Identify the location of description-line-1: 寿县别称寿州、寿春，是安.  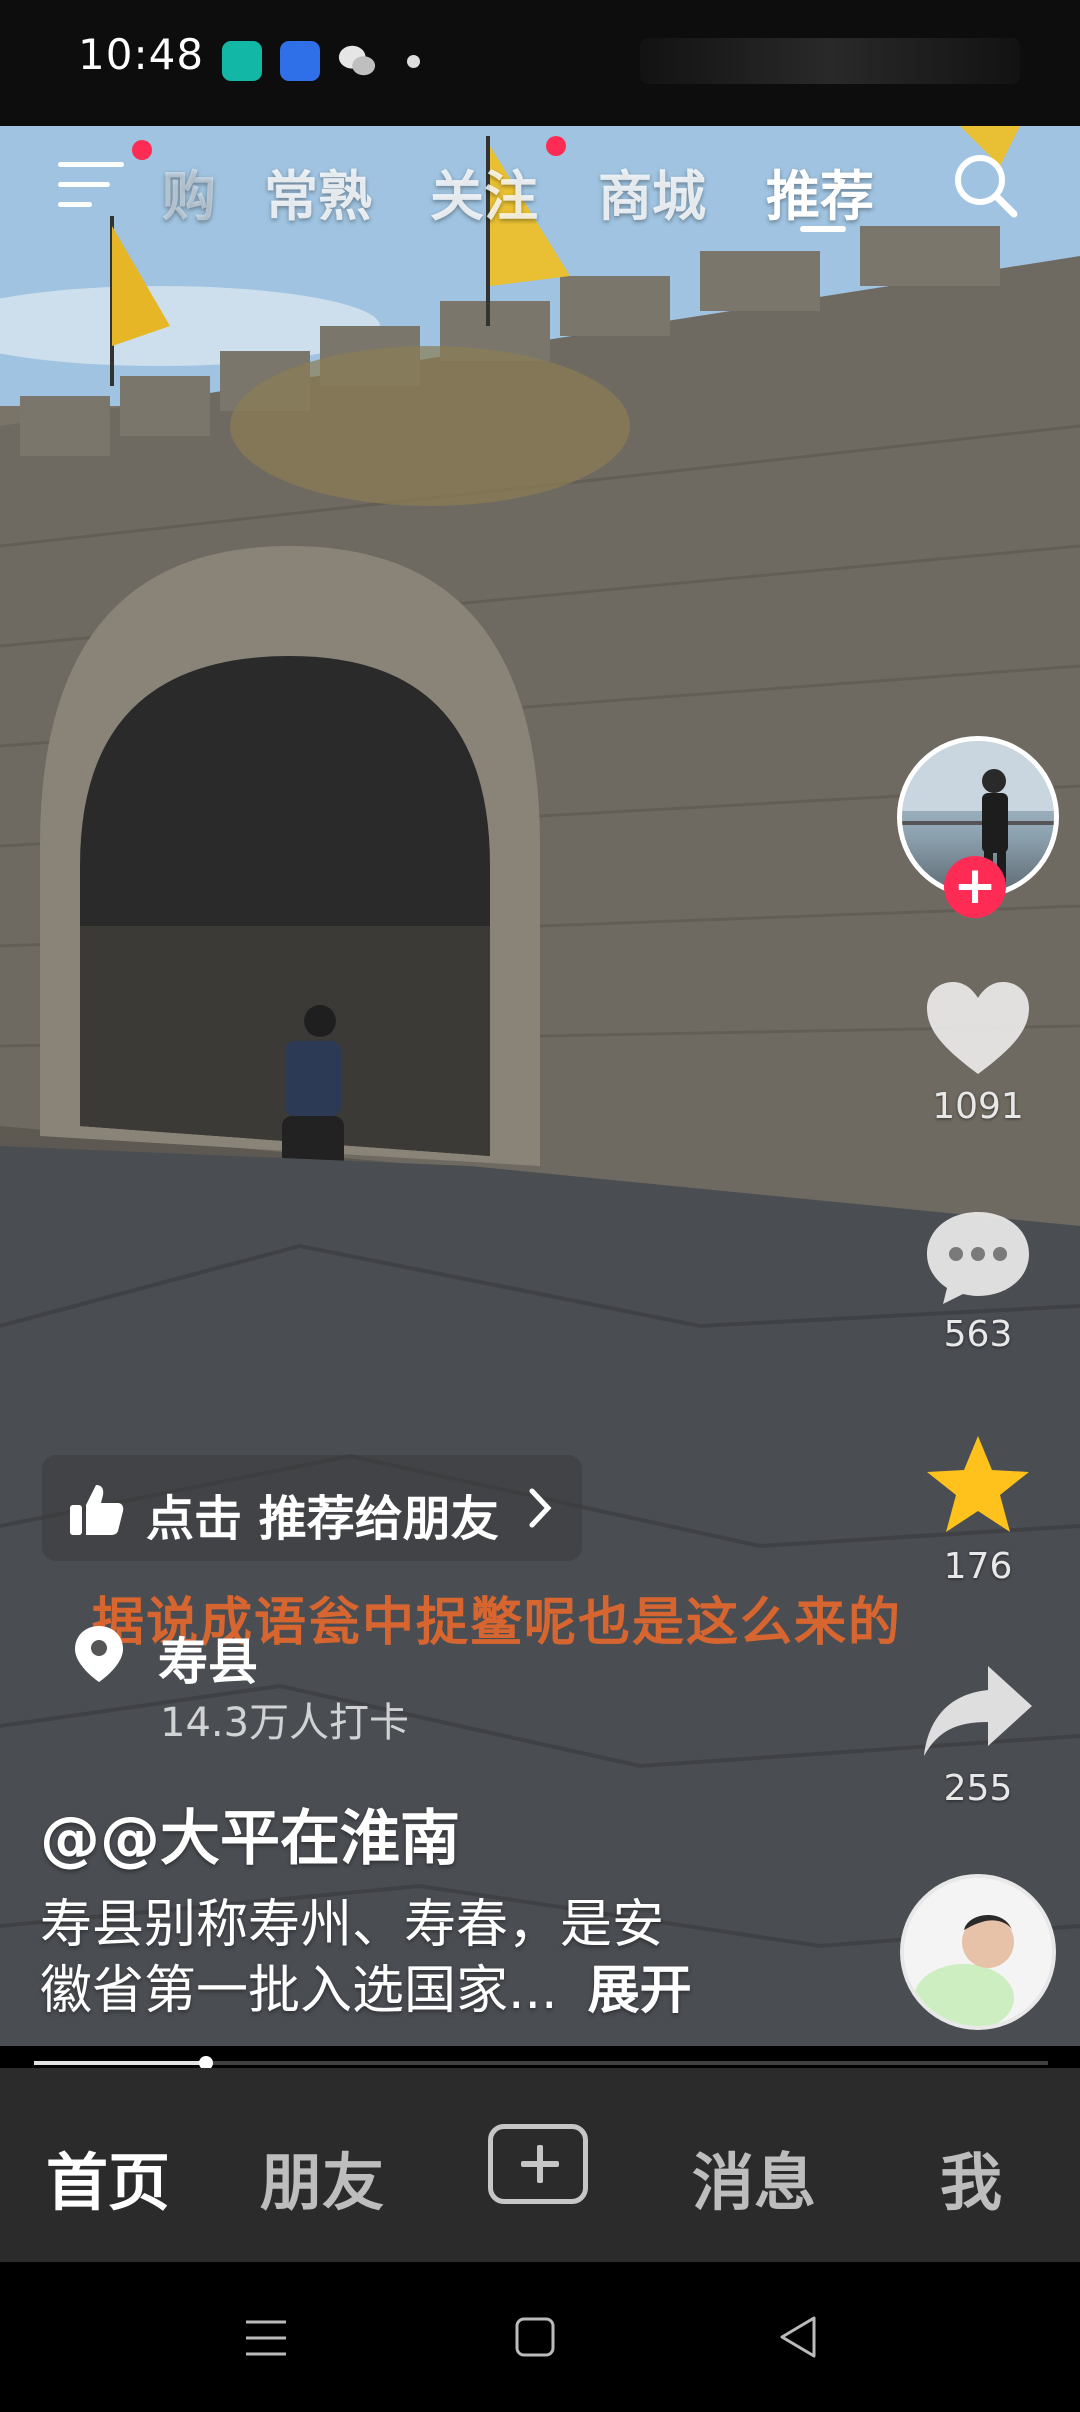
(352, 1925).